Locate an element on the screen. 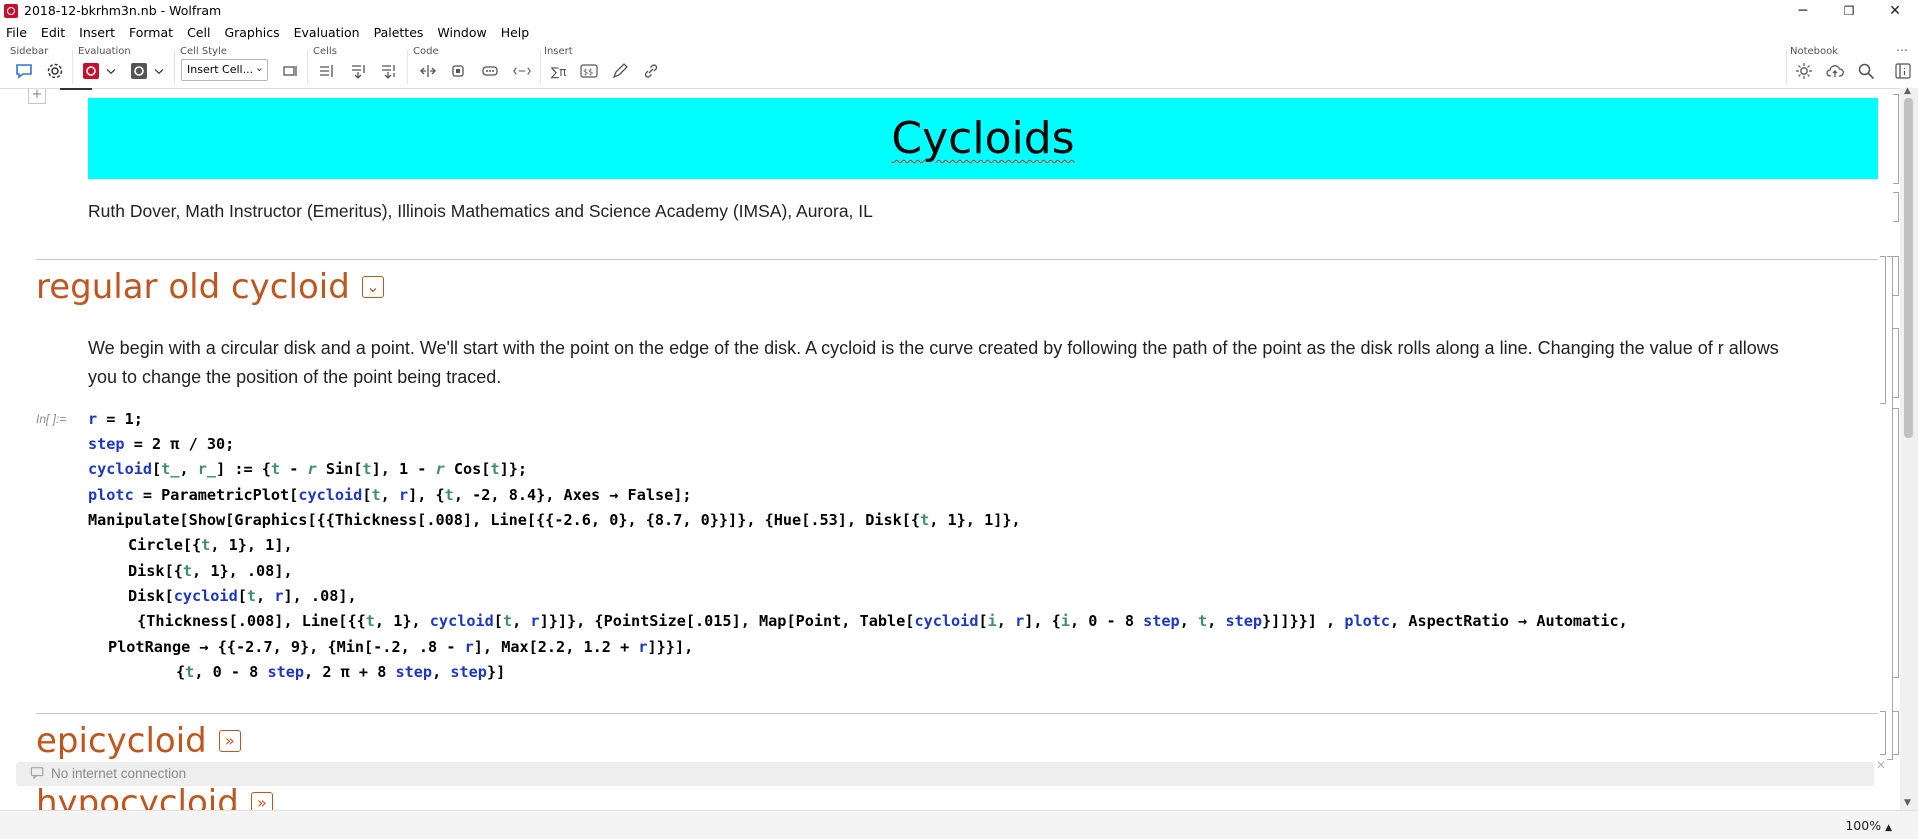  insert-tex-icon: $$ is located at coordinates (589, 71).